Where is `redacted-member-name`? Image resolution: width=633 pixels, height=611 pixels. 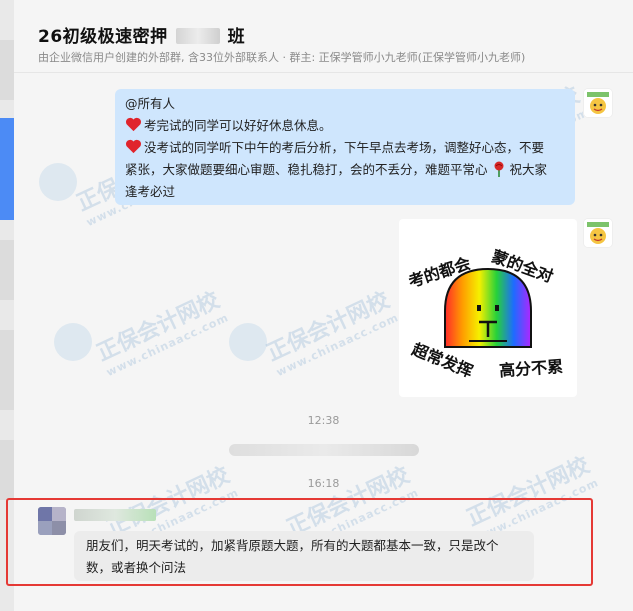
redacted-member-name is located at coordinates (115, 515).